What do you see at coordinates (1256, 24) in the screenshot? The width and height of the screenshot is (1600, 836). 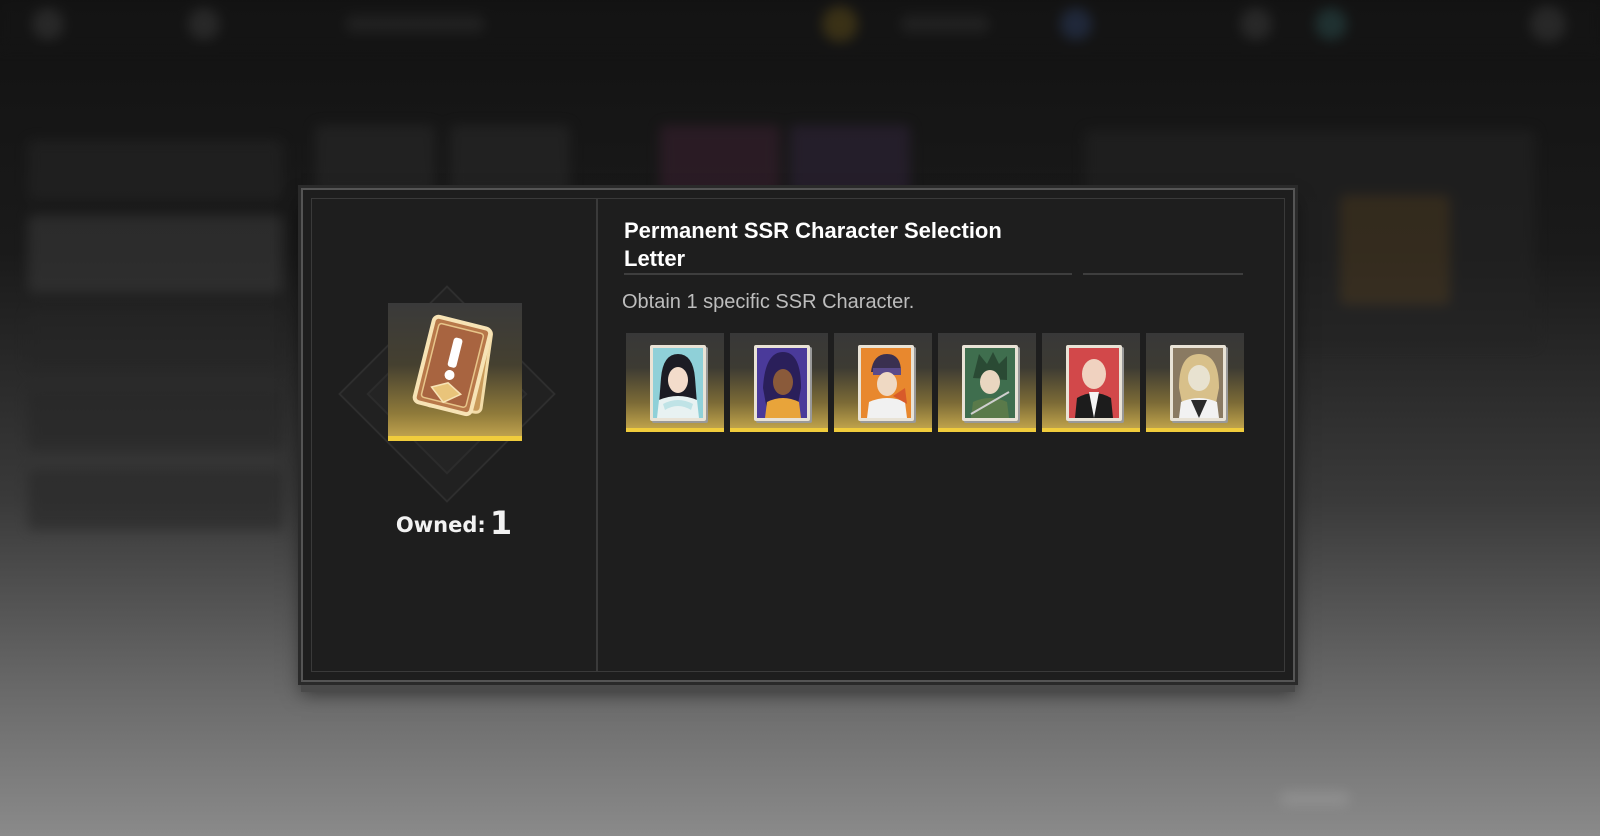 I see `background-menu-icon` at bounding box center [1256, 24].